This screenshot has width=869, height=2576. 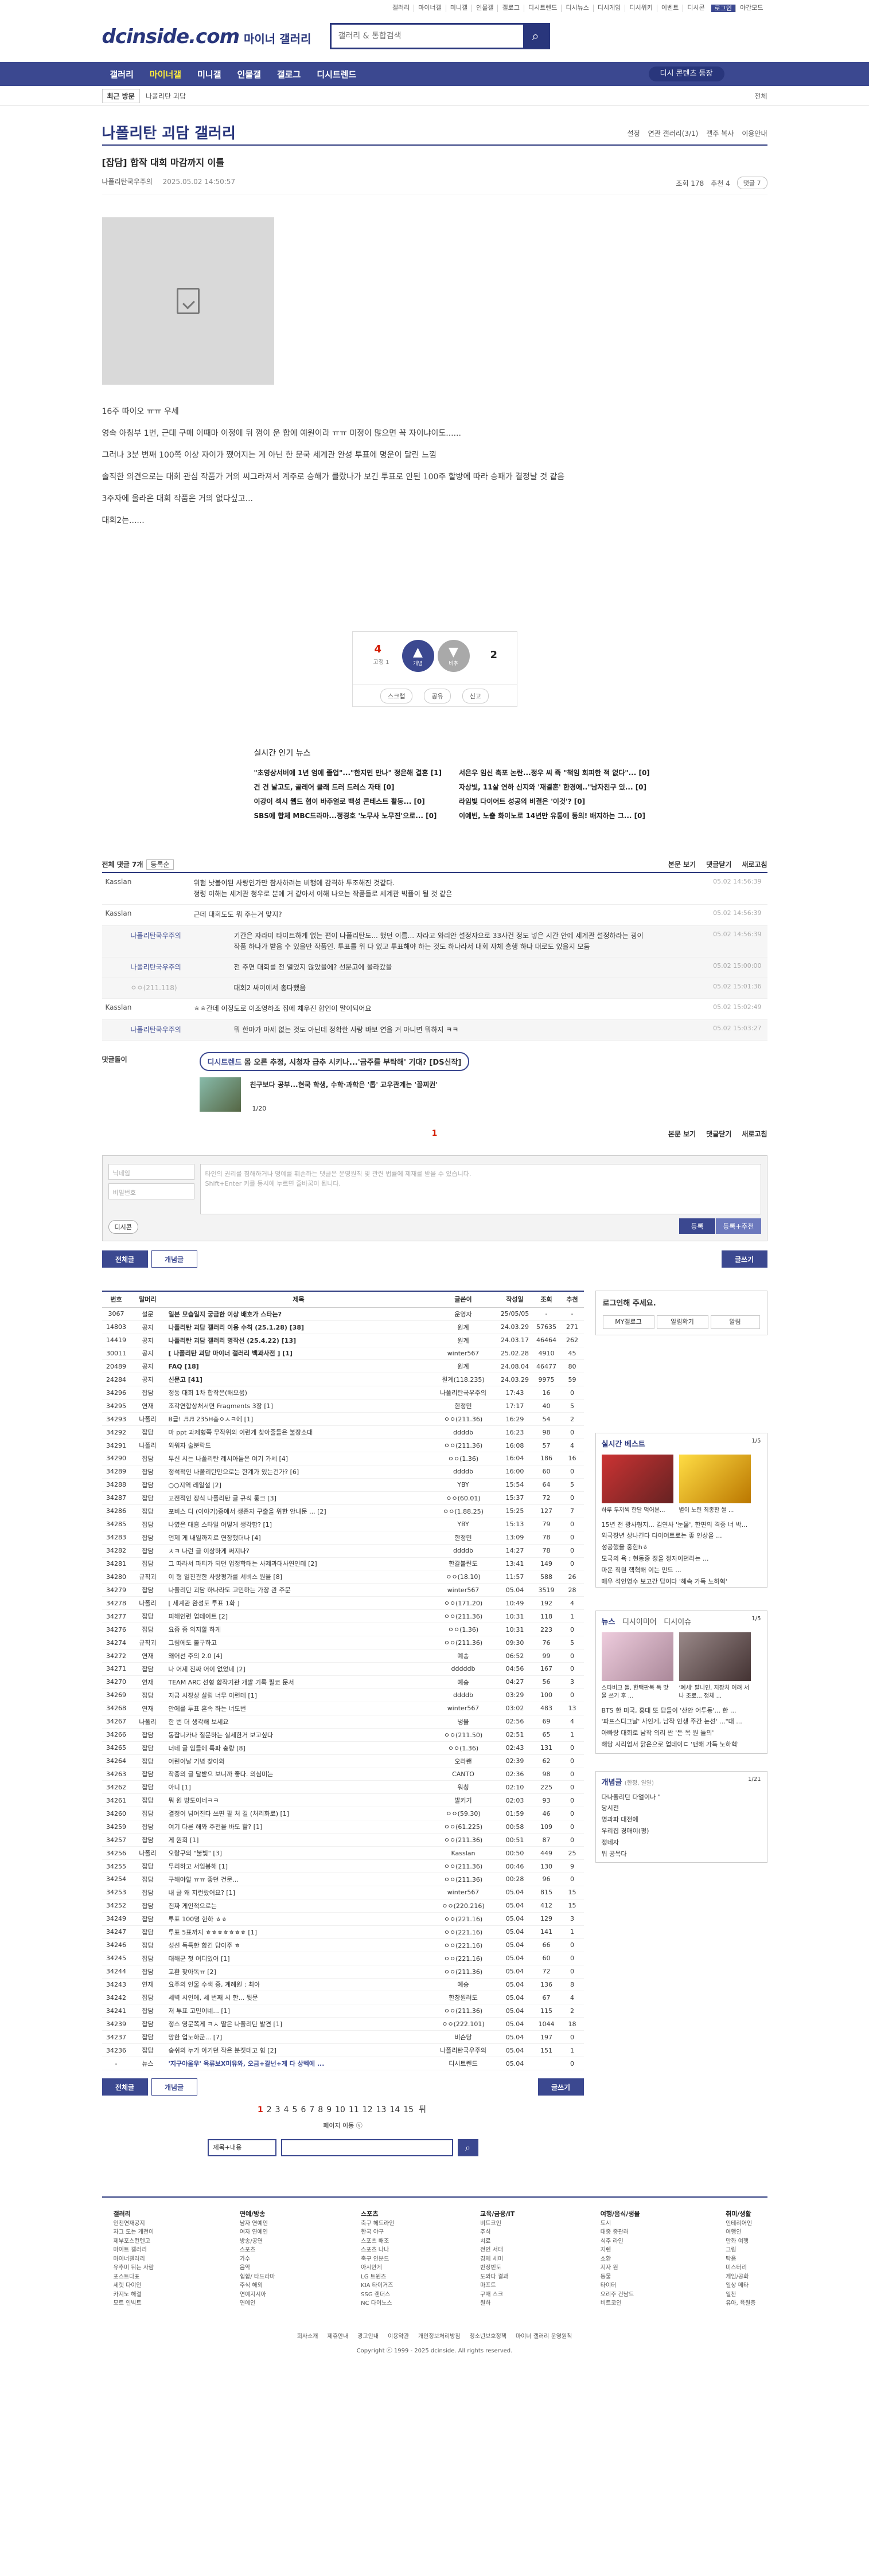 I want to click on footer-link: 도와다 결과, so click(x=494, y=2277).